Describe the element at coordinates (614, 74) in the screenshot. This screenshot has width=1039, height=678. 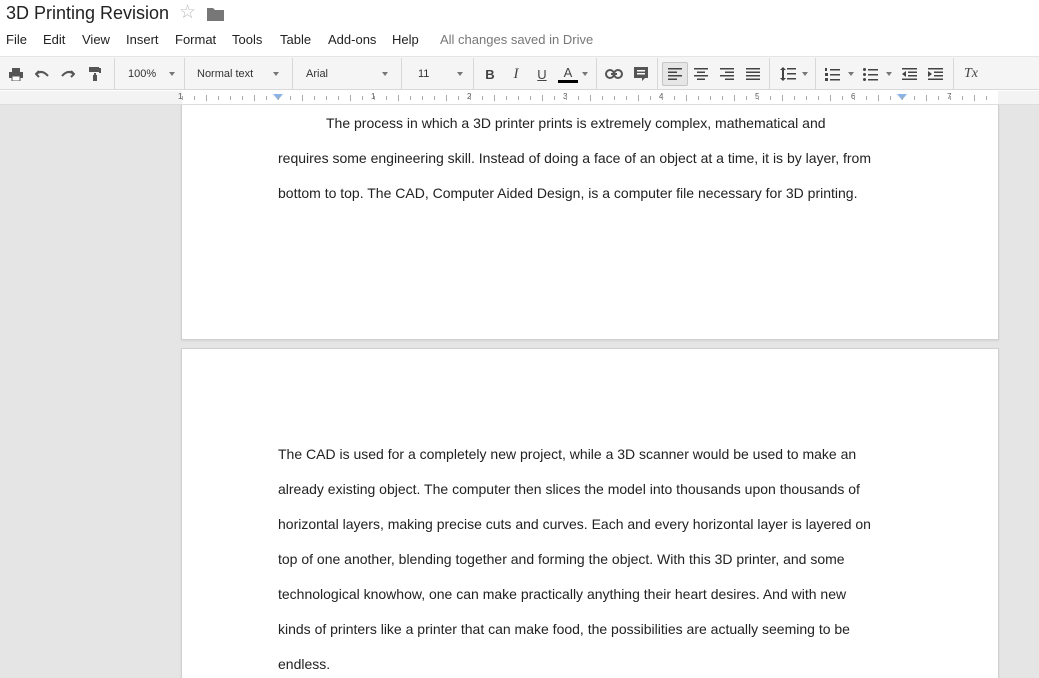
I see `link-icon` at that location.